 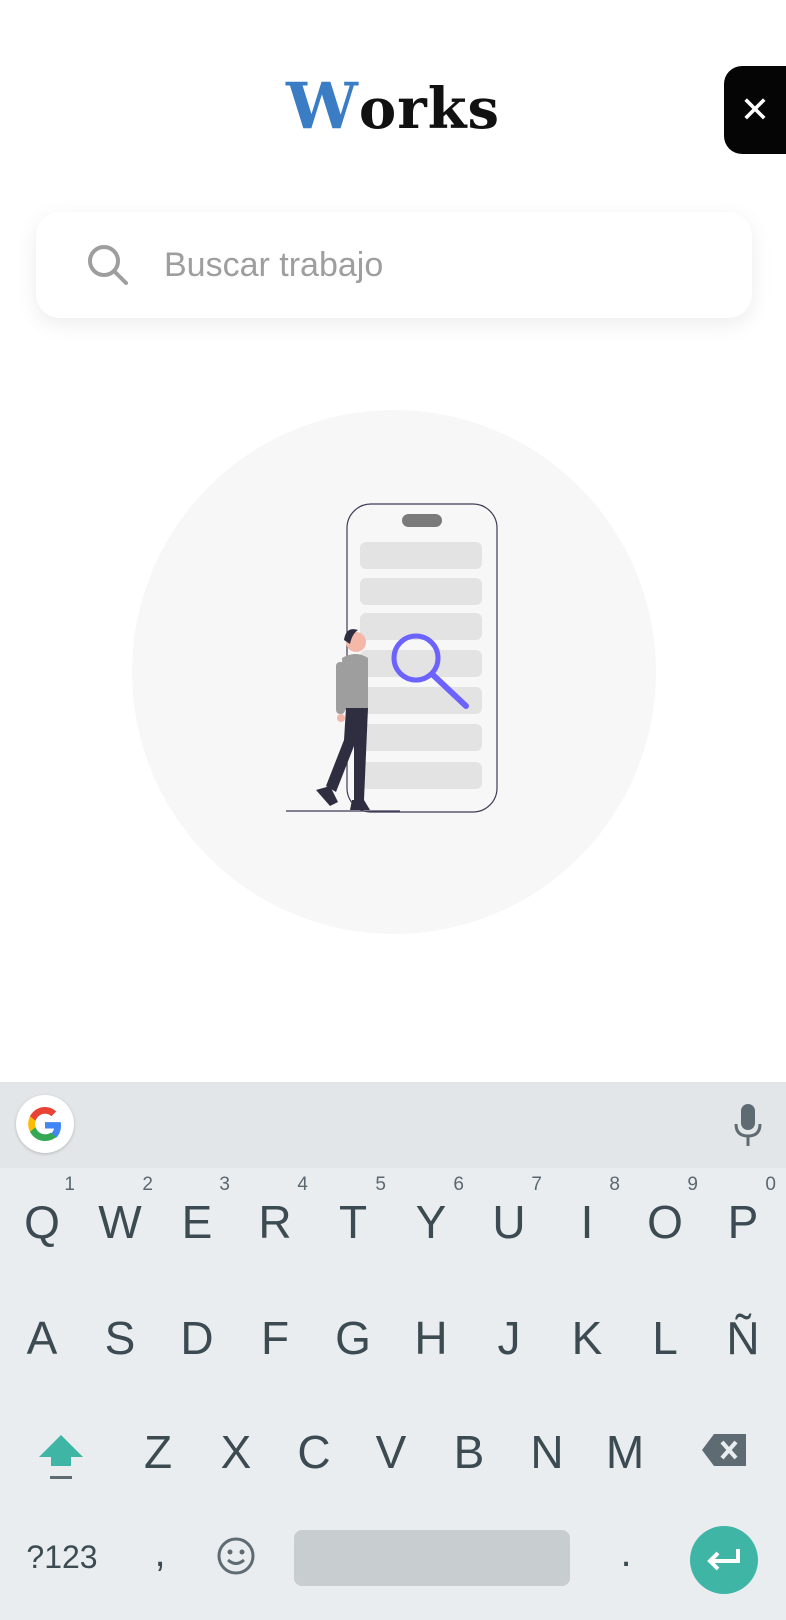 I want to click on key-n: N, so click(x=547, y=1452).